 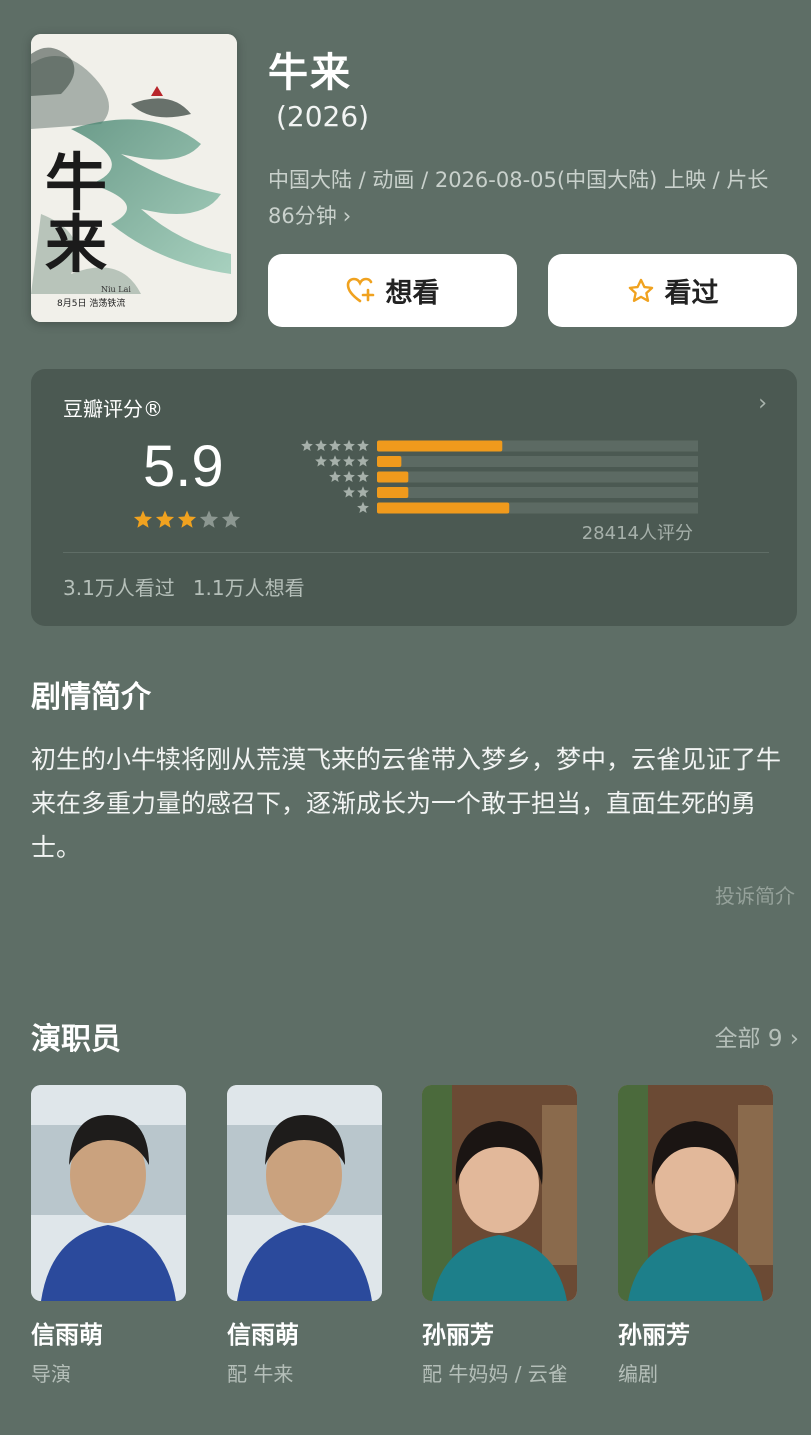 I want to click on movie-poster: 牛来 Niu Lai 8月5日 浩荡铁流, so click(x=134, y=178).